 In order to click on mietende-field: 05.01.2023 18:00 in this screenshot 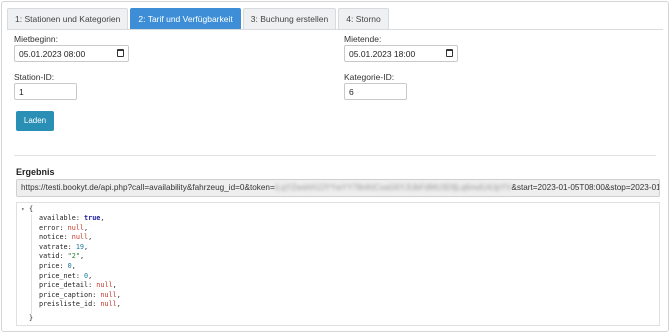, I will do `click(401, 53)`.